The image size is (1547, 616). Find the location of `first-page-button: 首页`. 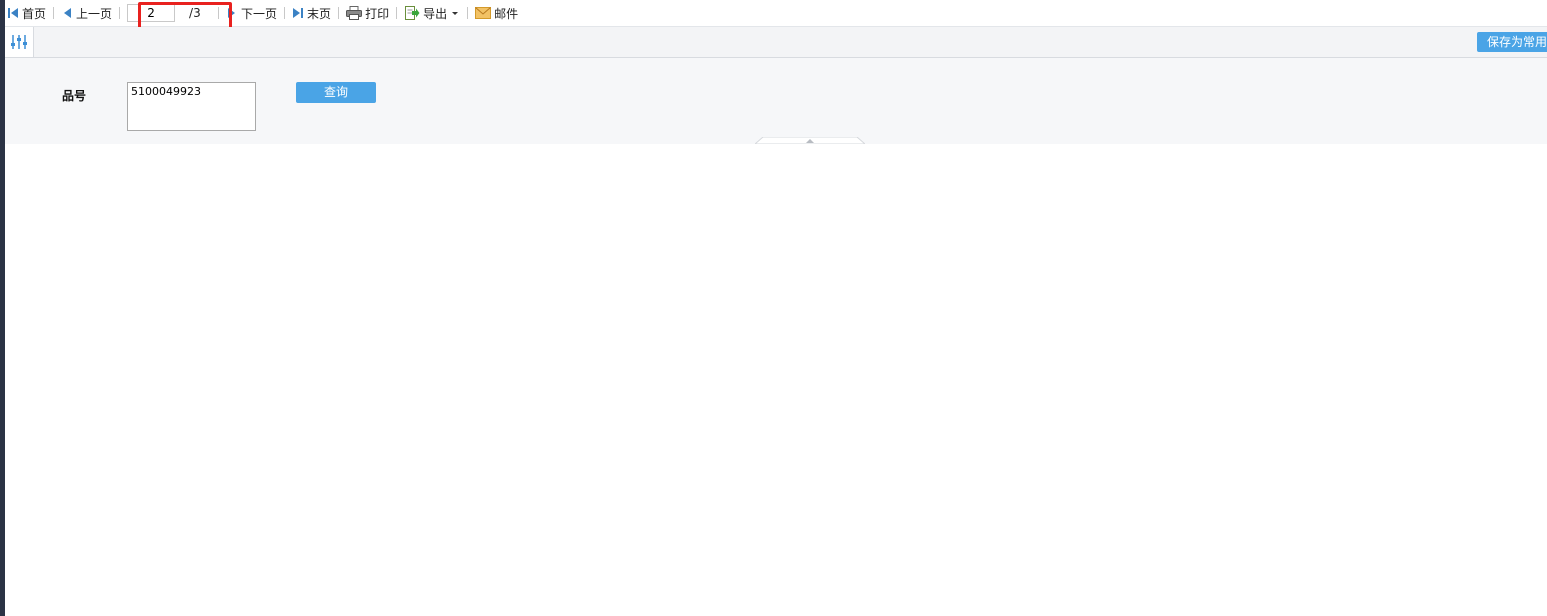

first-page-button: 首页 is located at coordinates (26, 13).